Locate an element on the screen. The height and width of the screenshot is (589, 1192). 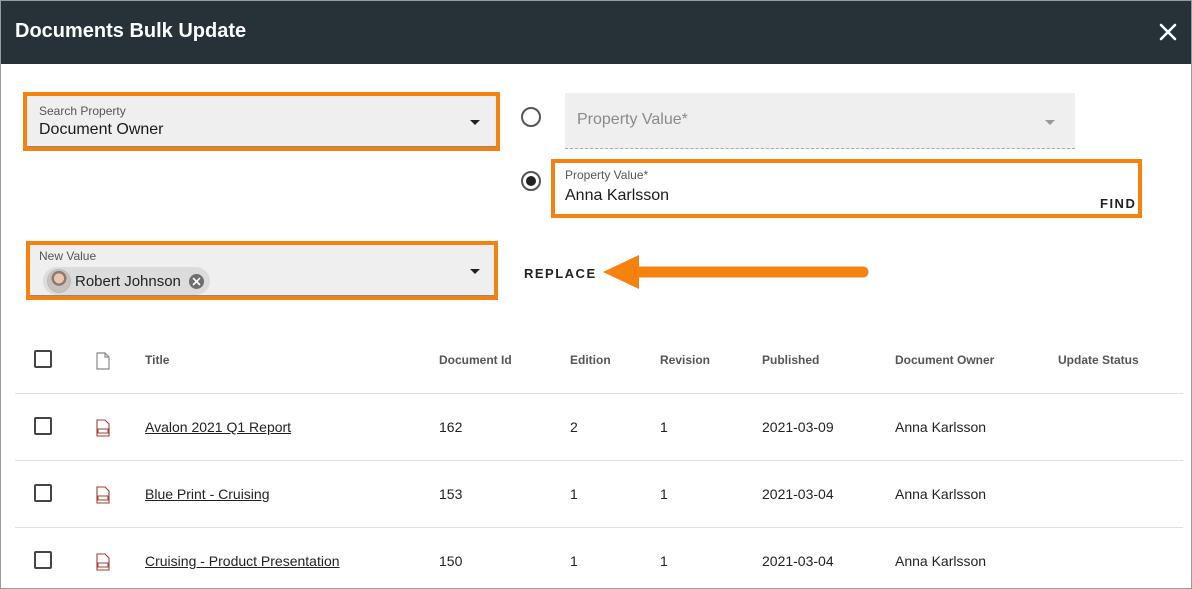
dialog-title: Documents Bulk Update is located at coordinates (131, 31).